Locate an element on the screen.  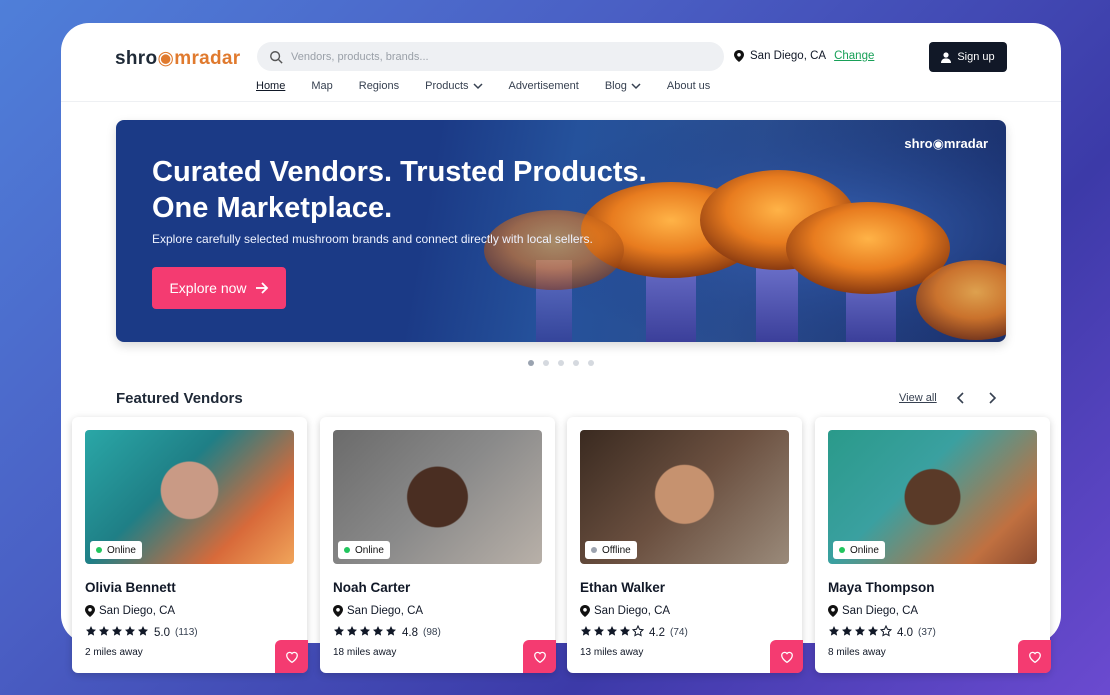
site-logo: shro◉mradar is located at coordinates (178, 58).